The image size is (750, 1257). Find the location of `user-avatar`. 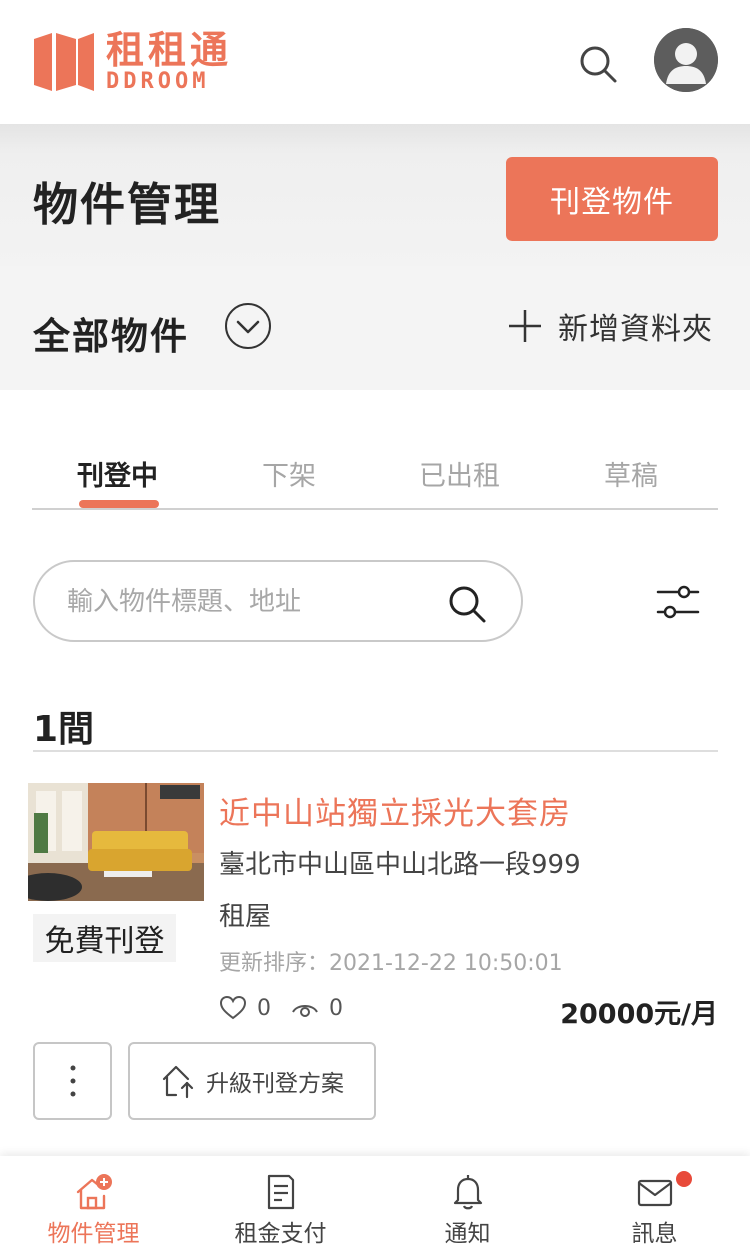

user-avatar is located at coordinates (686, 60).